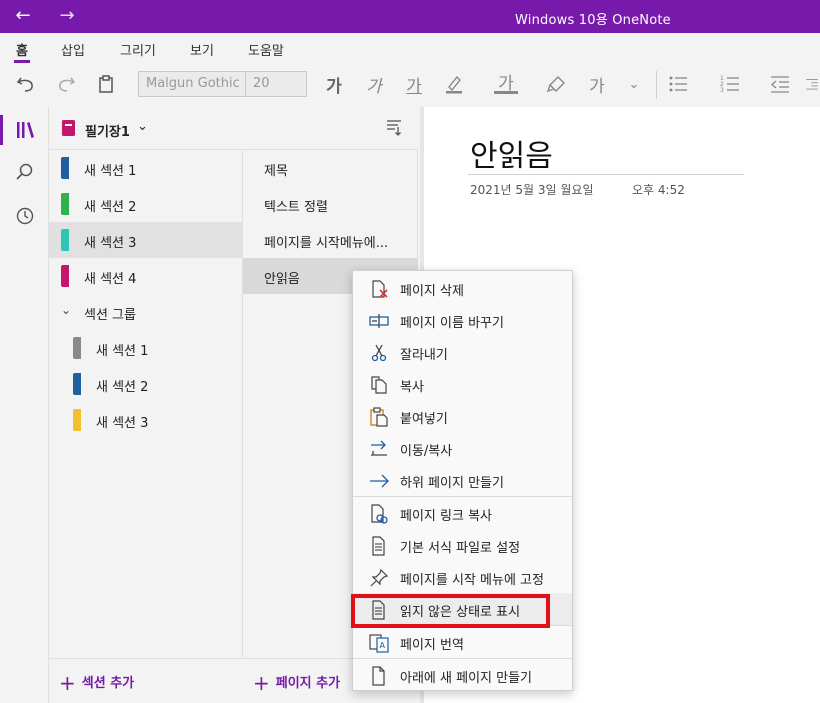  What do you see at coordinates (276, 84) in the screenshot?
I see `font-size-input: 20` at bounding box center [276, 84].